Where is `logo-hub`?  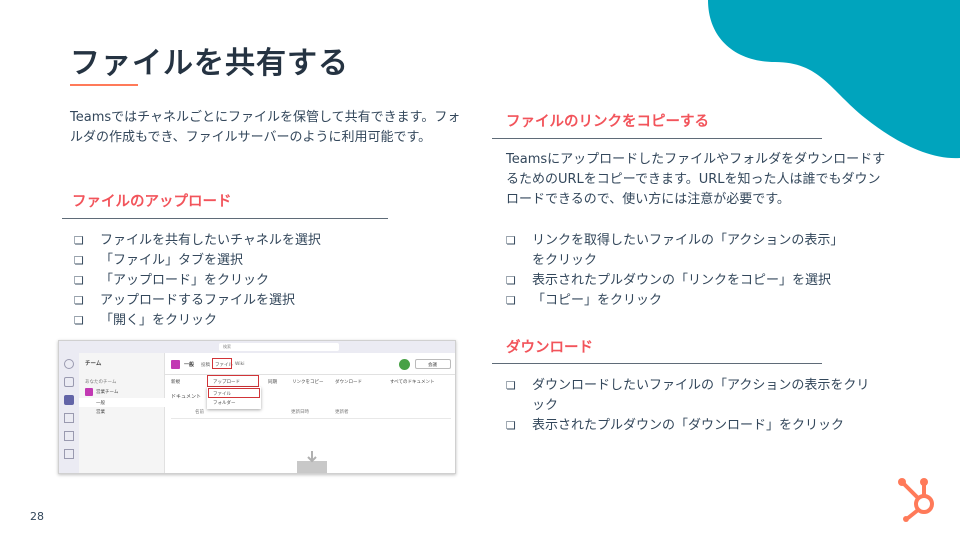
logo-hub is located at coordinates (924, 504).